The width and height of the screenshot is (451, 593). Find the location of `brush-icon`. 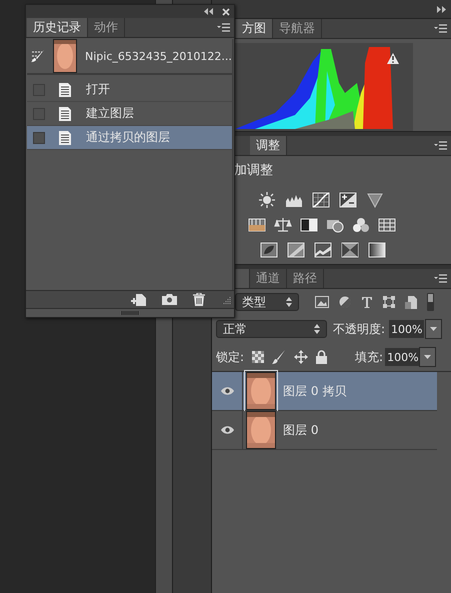

brush-icon is located at coordinates (279, 357).